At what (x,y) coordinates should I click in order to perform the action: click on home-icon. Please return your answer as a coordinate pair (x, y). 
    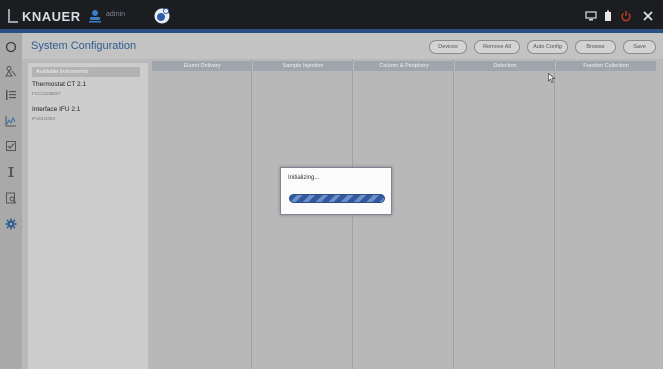
    Looking at the image, I should click on (11, 47).